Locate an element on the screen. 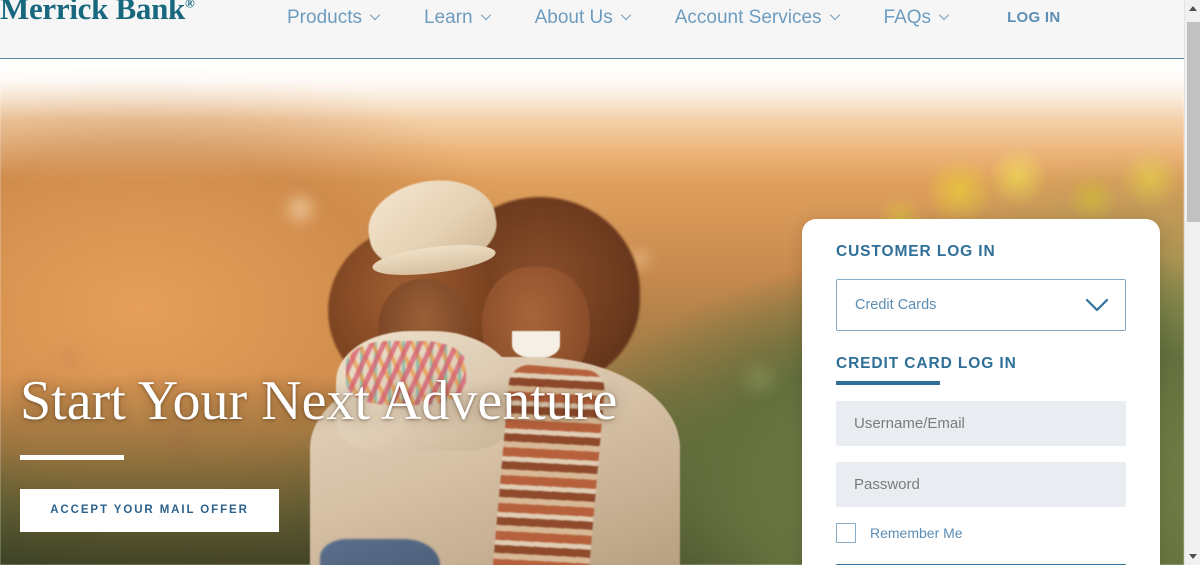 This screenshot has height=565, width=1200. nav-item-label: FAQs is located at coordinates (907, 17).